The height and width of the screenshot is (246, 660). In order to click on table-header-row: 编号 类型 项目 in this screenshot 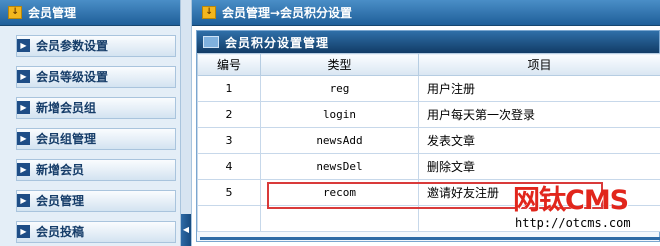, I will do `click(428, 64)`.